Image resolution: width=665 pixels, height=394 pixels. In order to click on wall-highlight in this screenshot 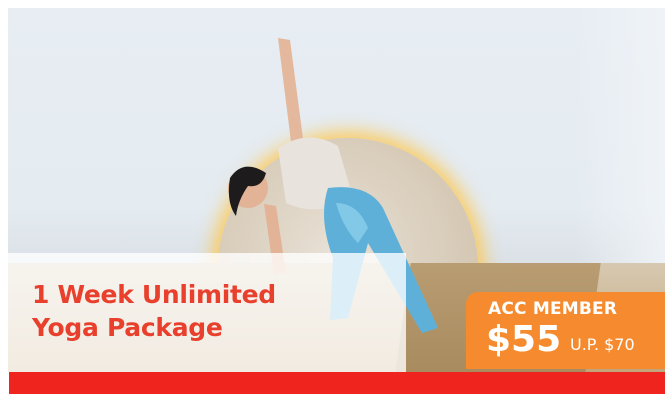, I will do `click(620, 138)`.